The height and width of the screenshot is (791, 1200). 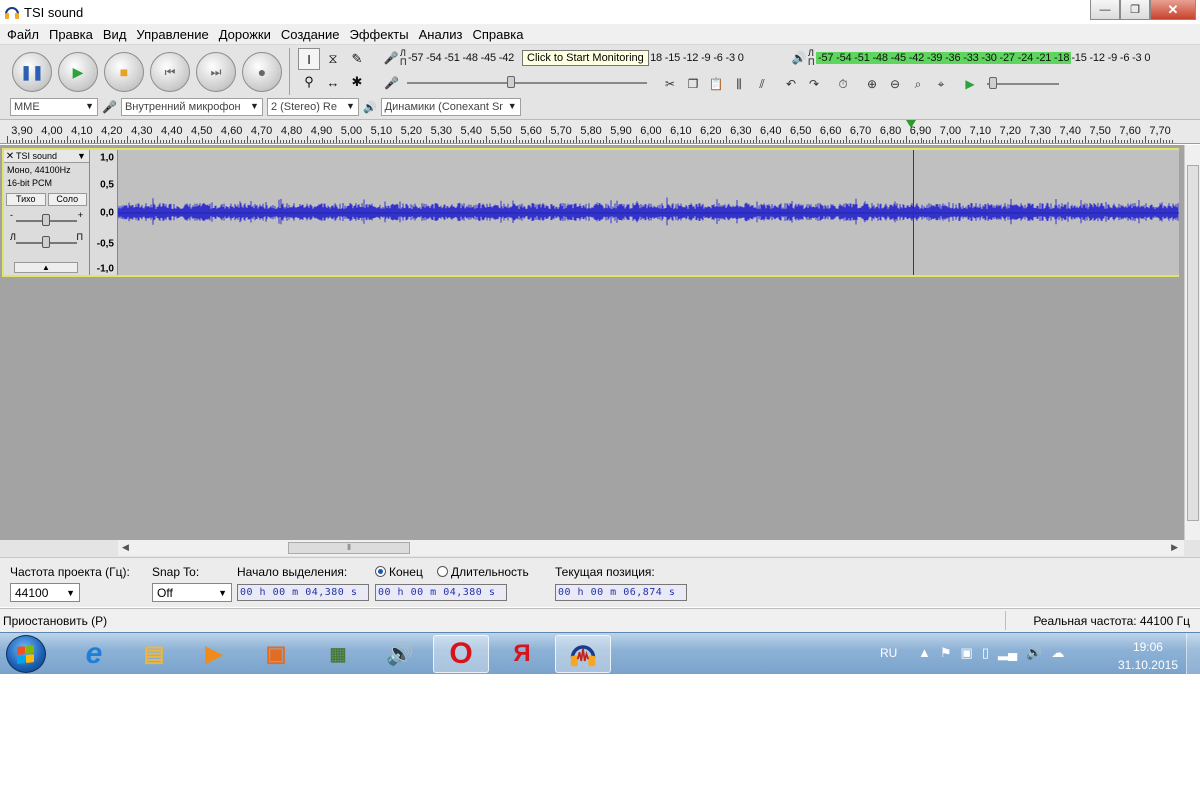 What do you see at coordinates (791, 84) in the screenshot?
I see `undo-icon: ↶` at bounding box center [791, 84].